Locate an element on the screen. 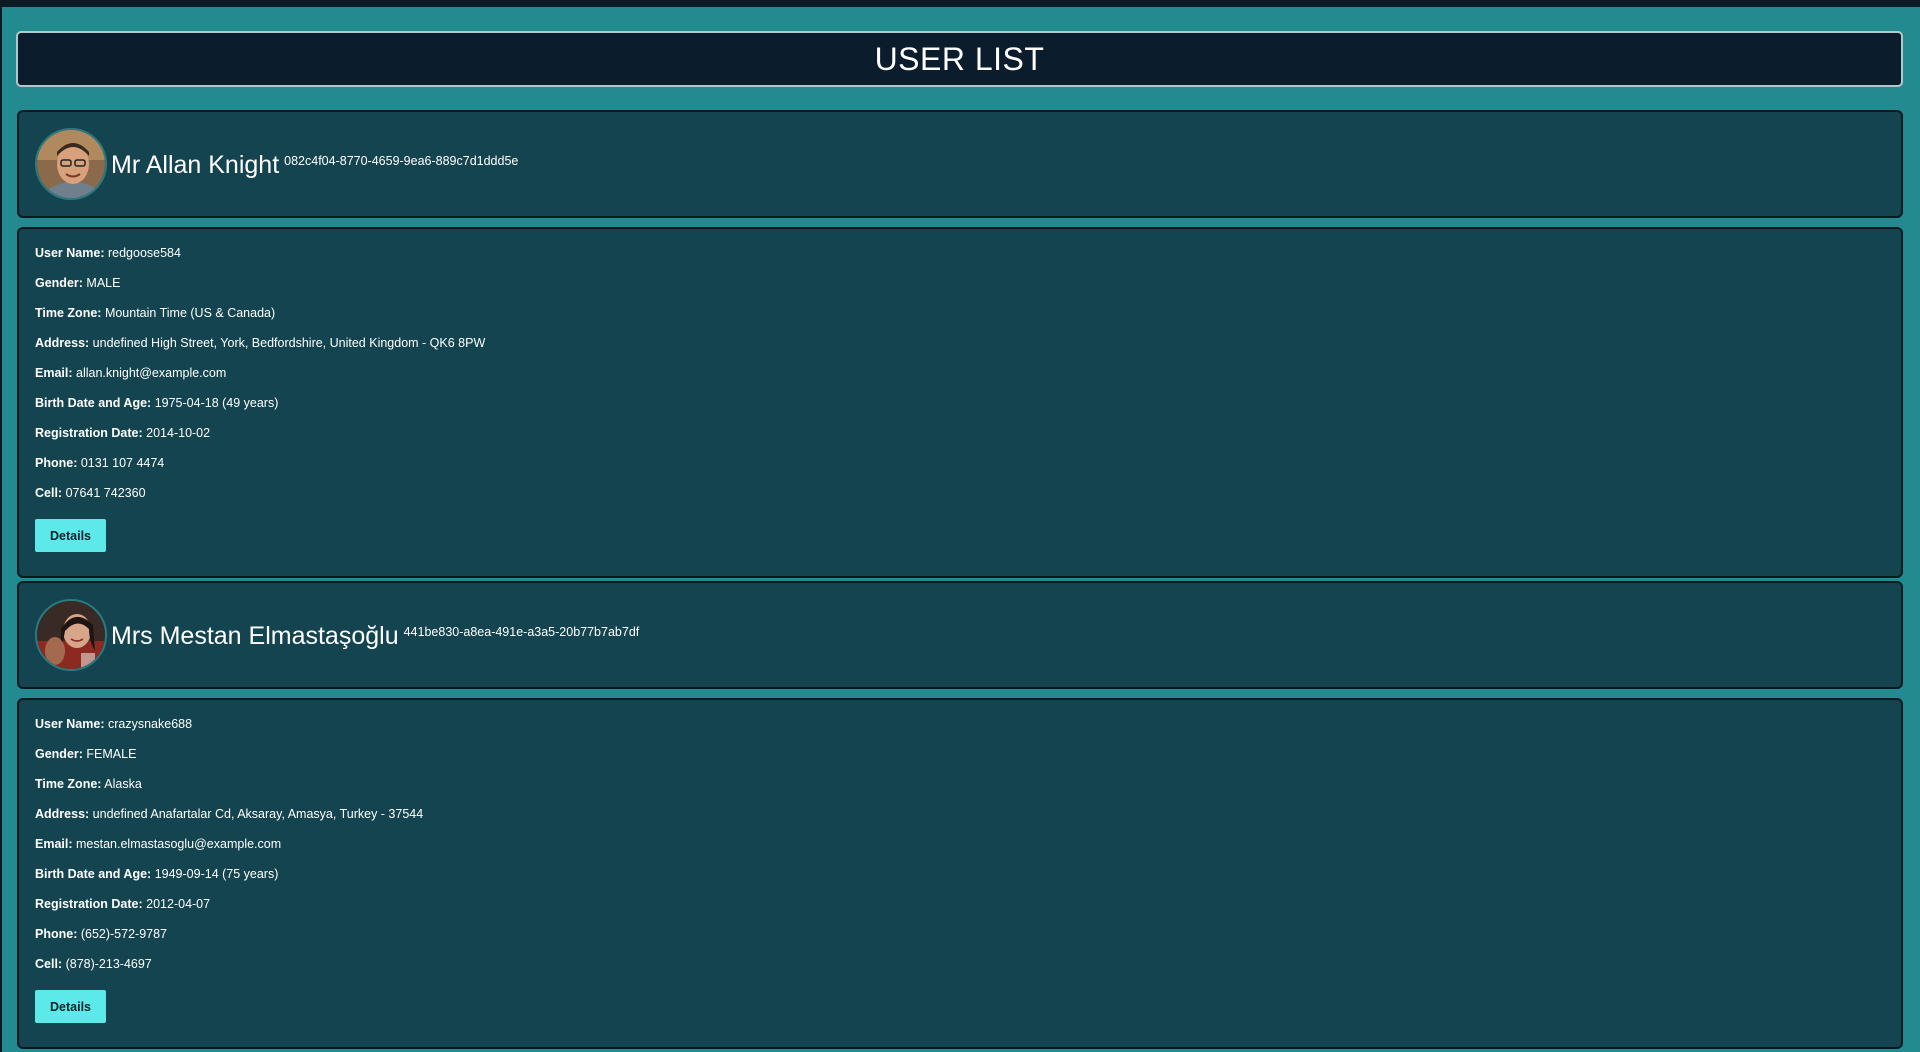 The width and height of the screenshot is (1920, 1052). user-id: 082c4f04-8770-4659-9ea6-889c7d1ddd5e is located at coordinates (401, 161).